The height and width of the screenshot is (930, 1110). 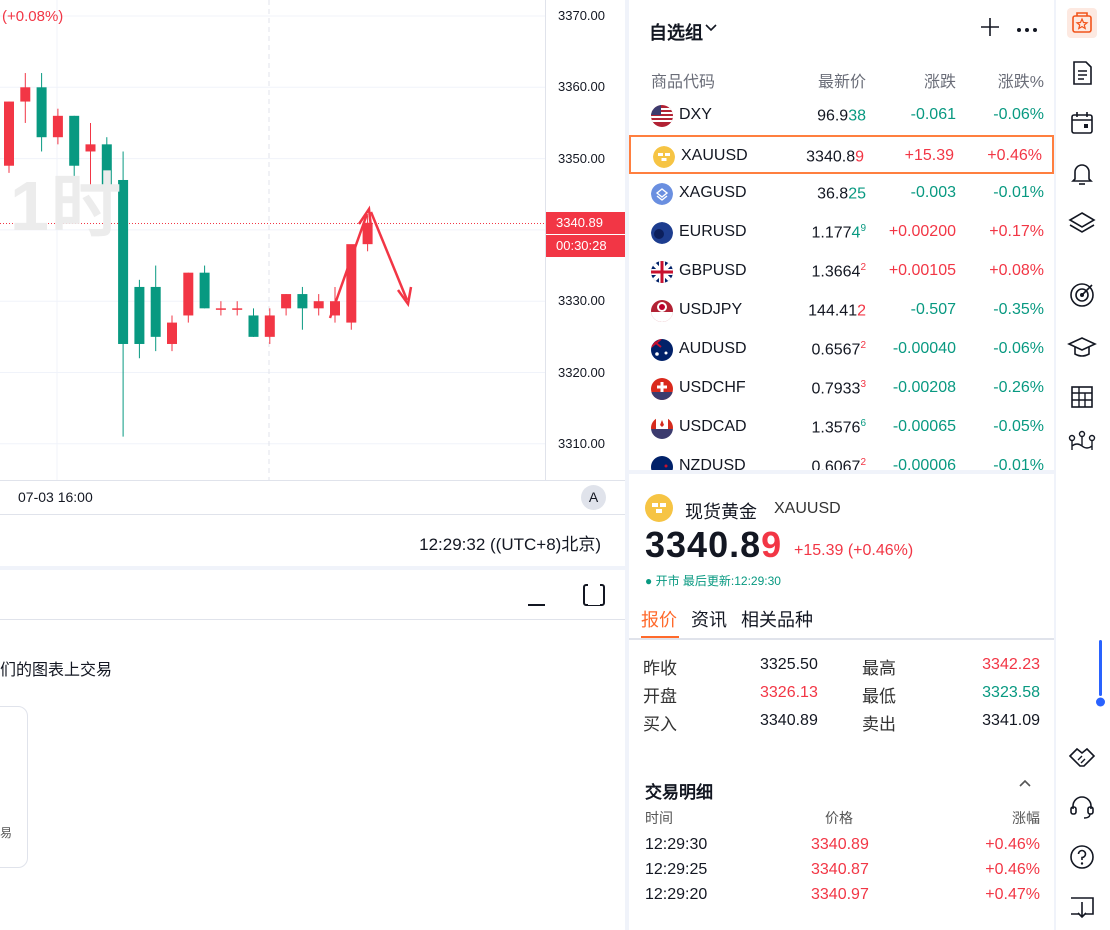 I want to click on silver-flag-icon, so click(x=662, y=194).